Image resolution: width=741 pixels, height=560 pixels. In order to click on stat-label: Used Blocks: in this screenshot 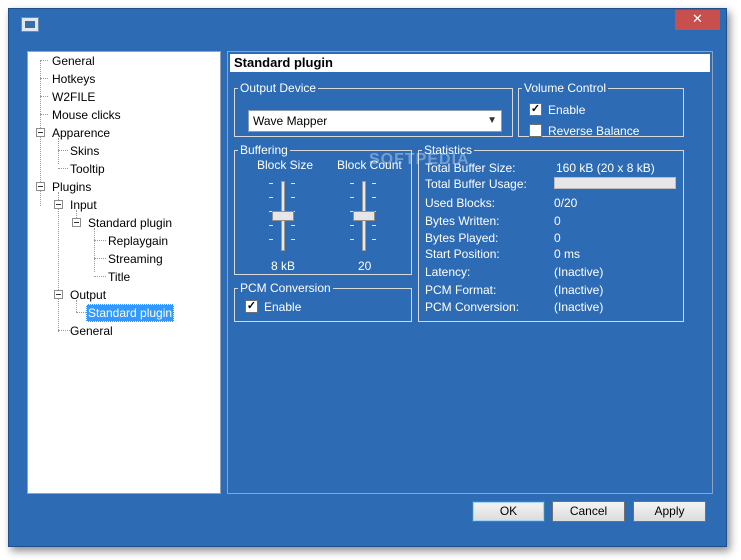, I will do `click(460, 203)`.